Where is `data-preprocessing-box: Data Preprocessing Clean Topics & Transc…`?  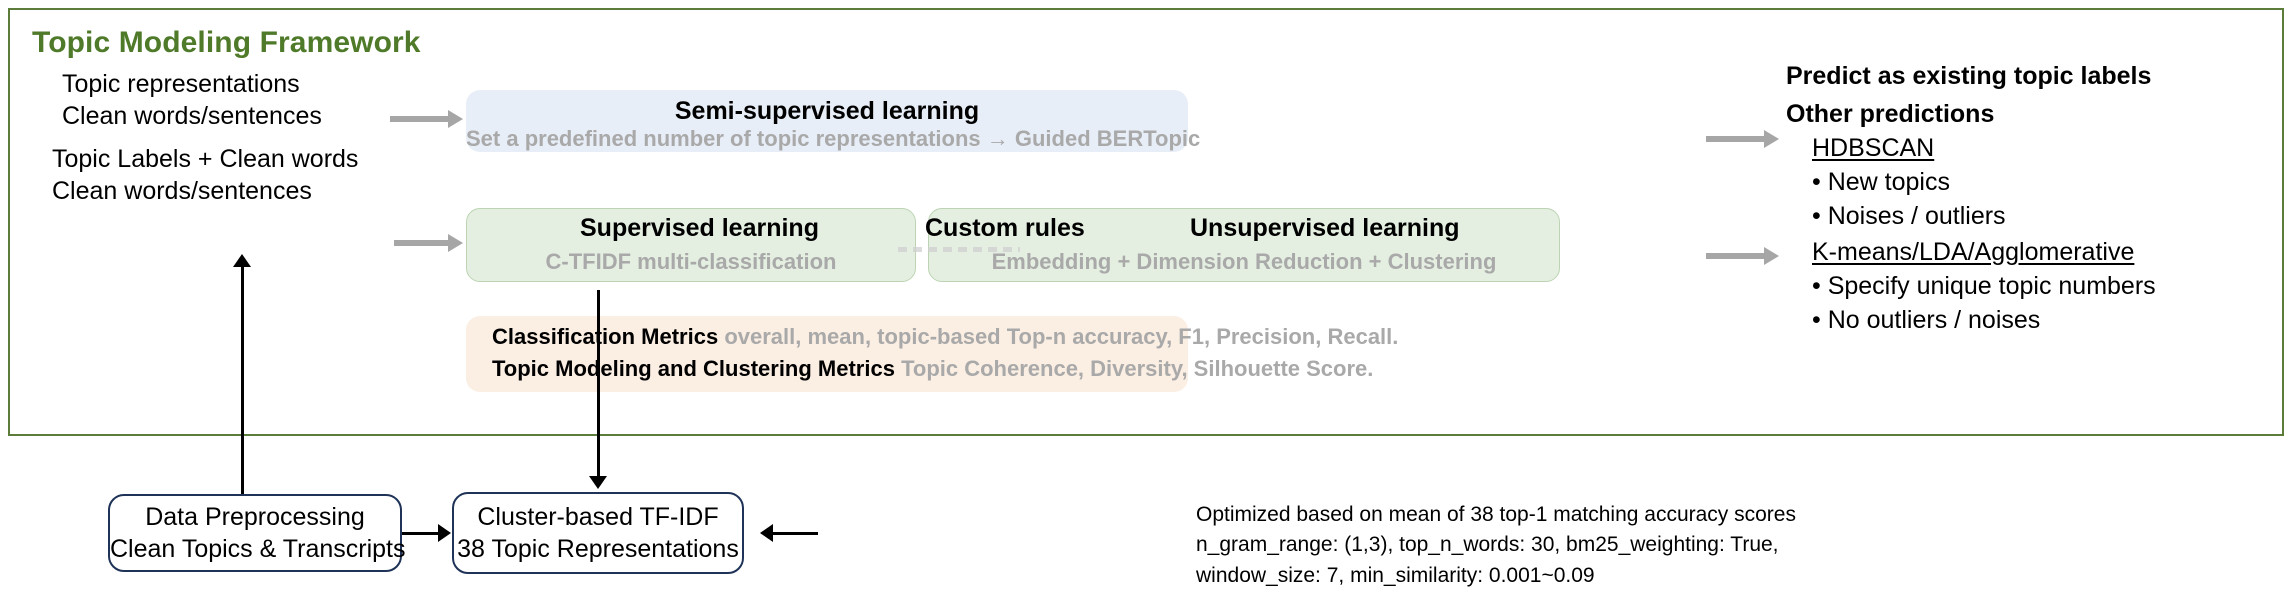
data-preprocessing-box: Data Preprocessing Clean Topics & Transc… is located at coordinates (257, 533).